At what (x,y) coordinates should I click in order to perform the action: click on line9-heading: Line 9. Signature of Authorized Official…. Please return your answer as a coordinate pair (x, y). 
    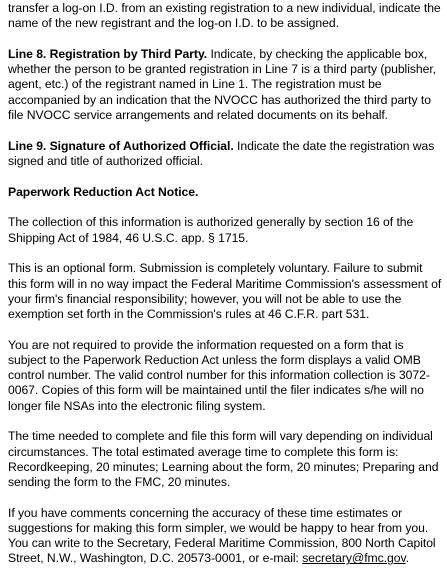
    Looking at the image, I should click on (121, 145).